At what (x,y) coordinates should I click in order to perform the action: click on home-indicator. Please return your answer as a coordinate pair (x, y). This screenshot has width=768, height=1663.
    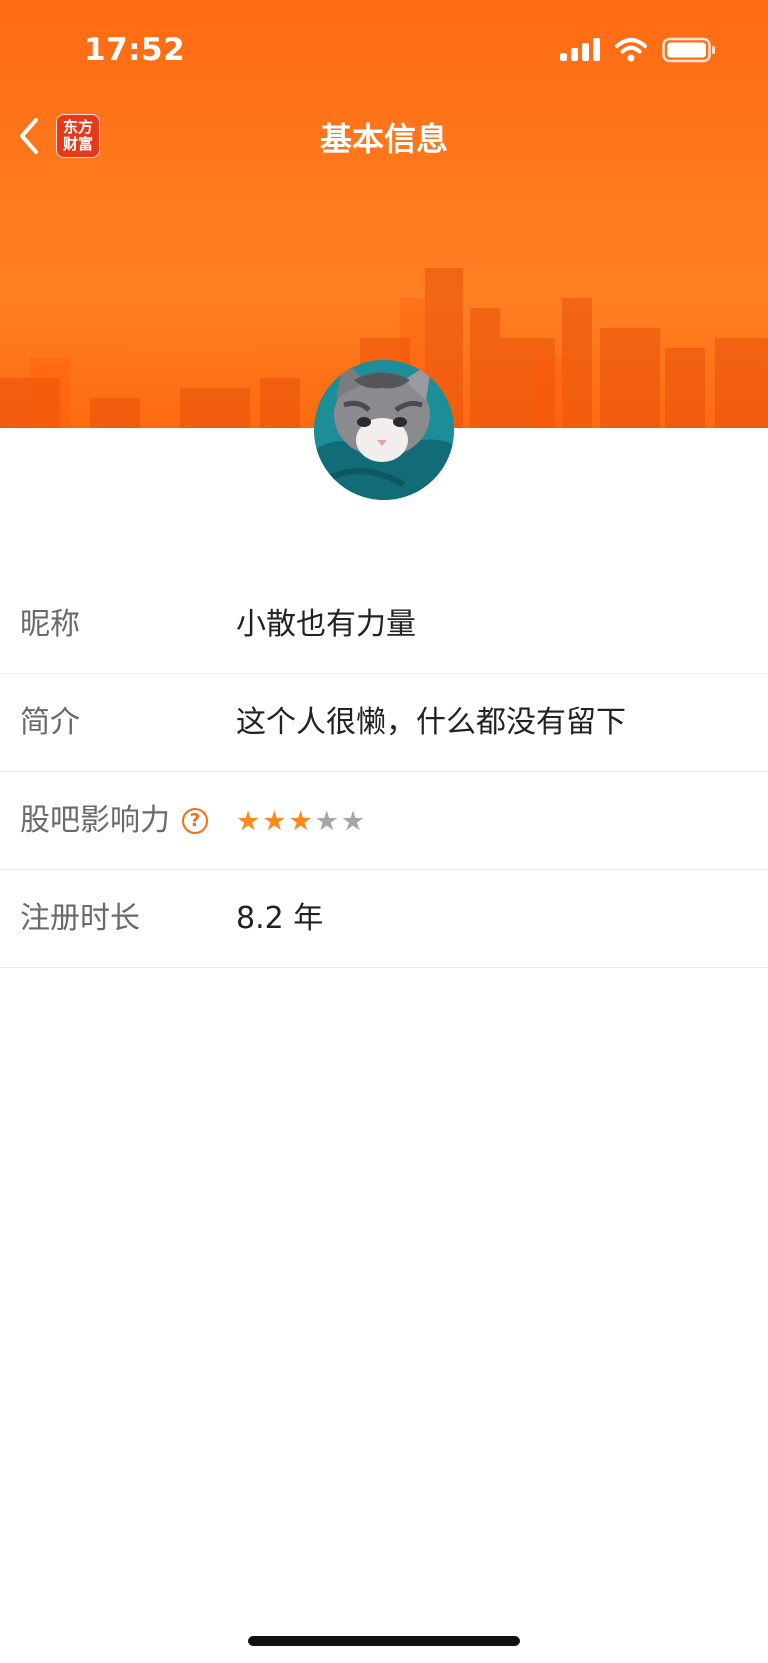
    Looking at the image, I should click on (384, 1641).